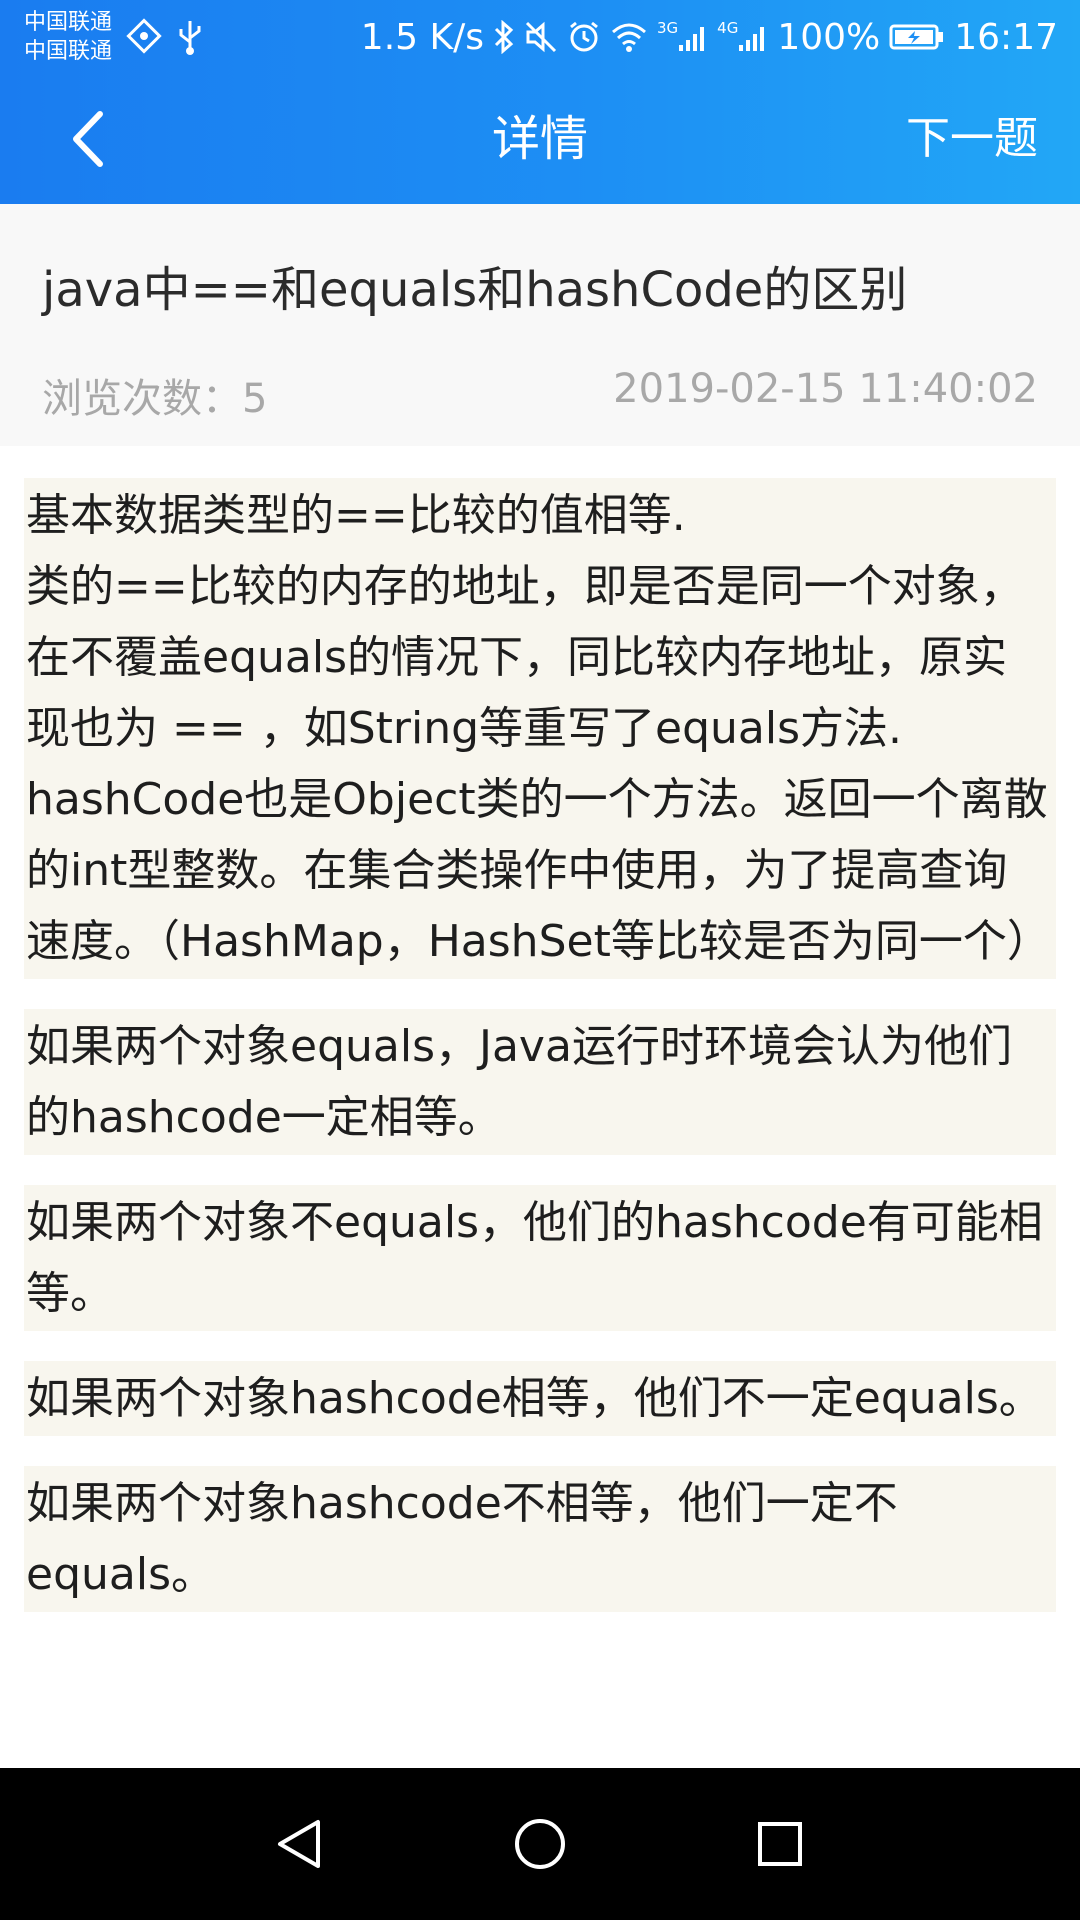 This screenshot has width=1080, height=1920. What do you see at coordinates (628, 37) in the screenshot?
I see `wifi-icon` at bounding box center [628, 37].